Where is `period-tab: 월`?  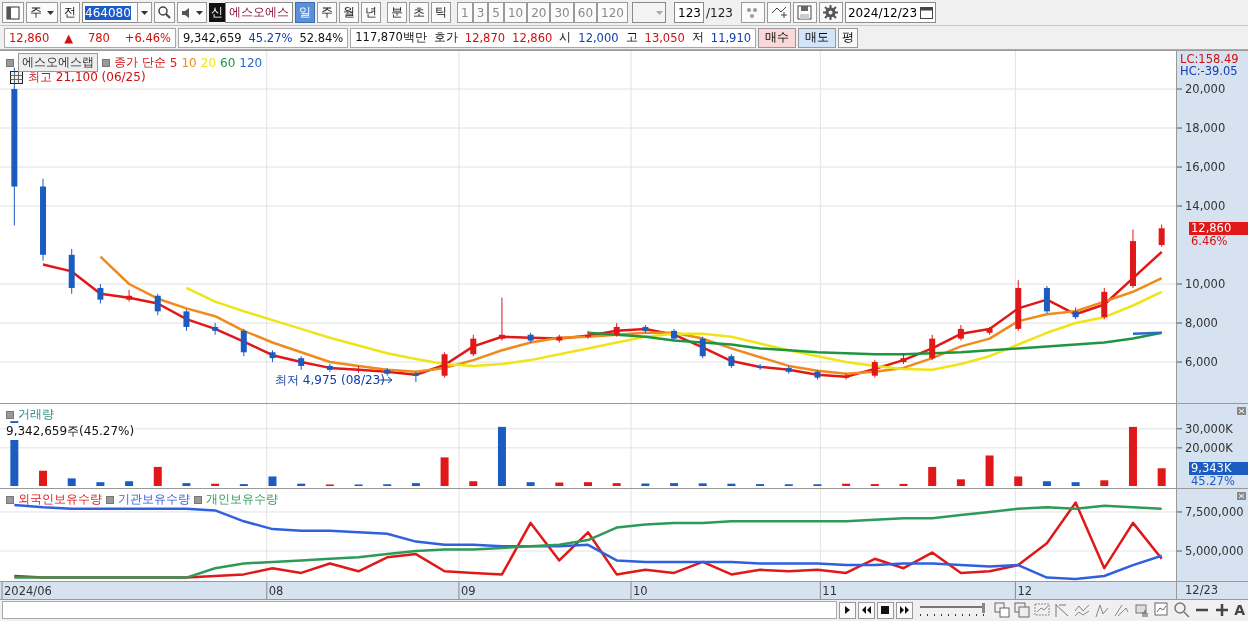
period-tab: 월 is located at coordinates (349, 12).